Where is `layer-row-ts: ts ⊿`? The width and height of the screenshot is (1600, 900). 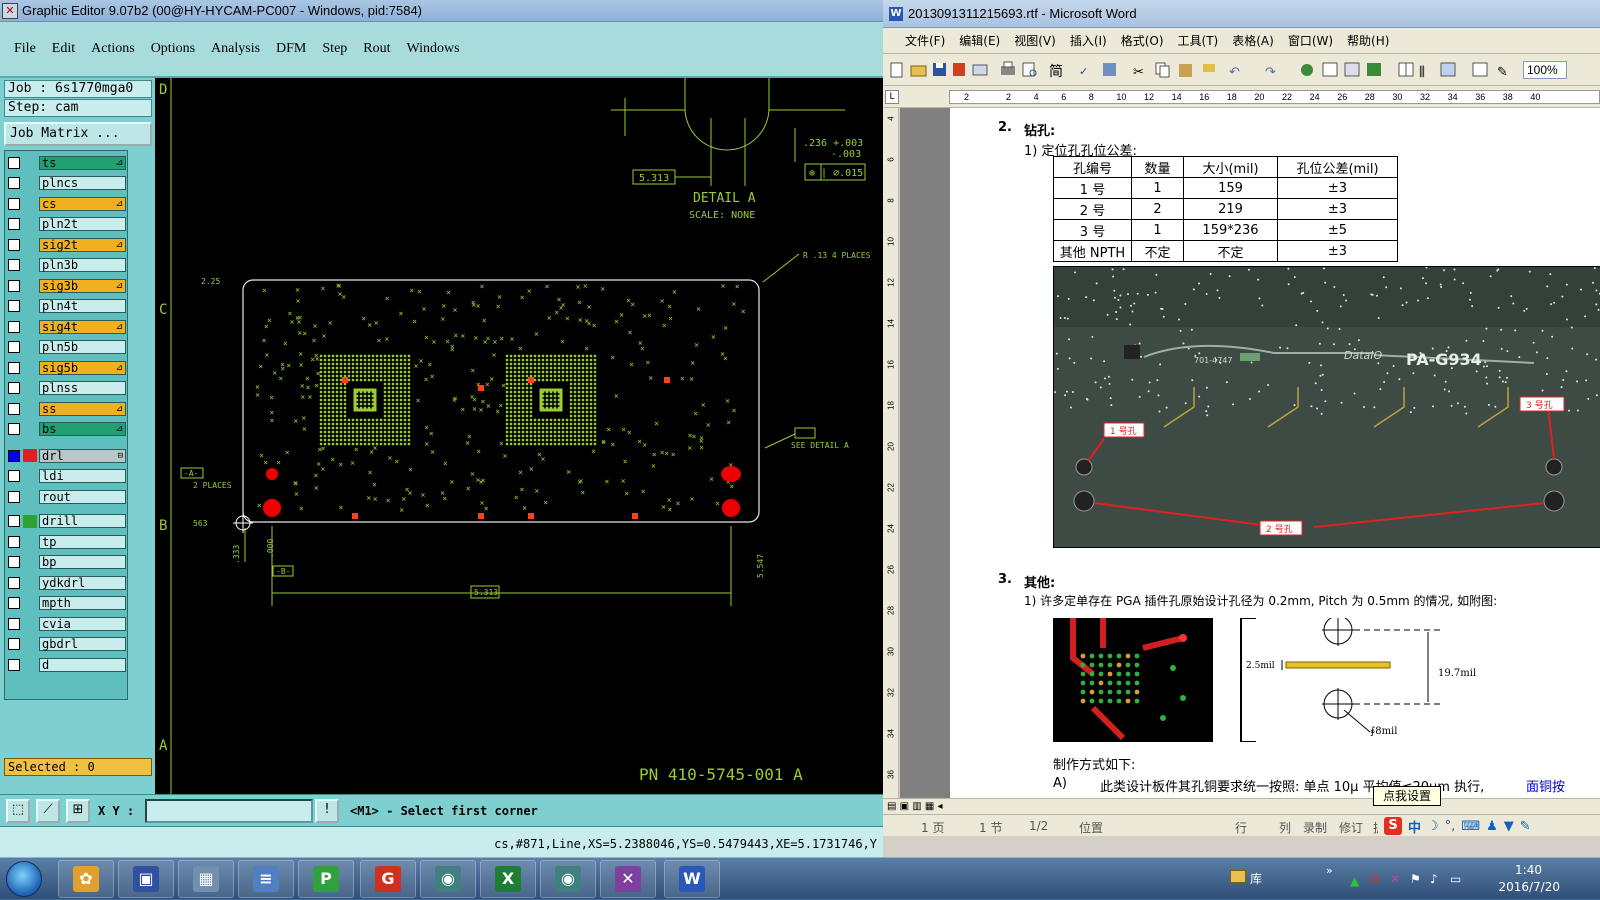 layer-row-ts: ts ⊿ is located at coordinates (67, 162).